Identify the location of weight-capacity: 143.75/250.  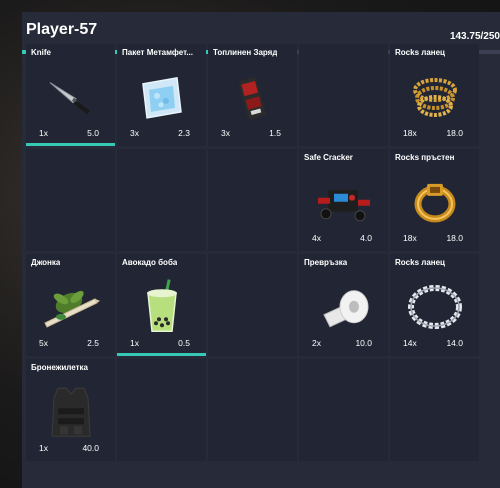
(474, 36).